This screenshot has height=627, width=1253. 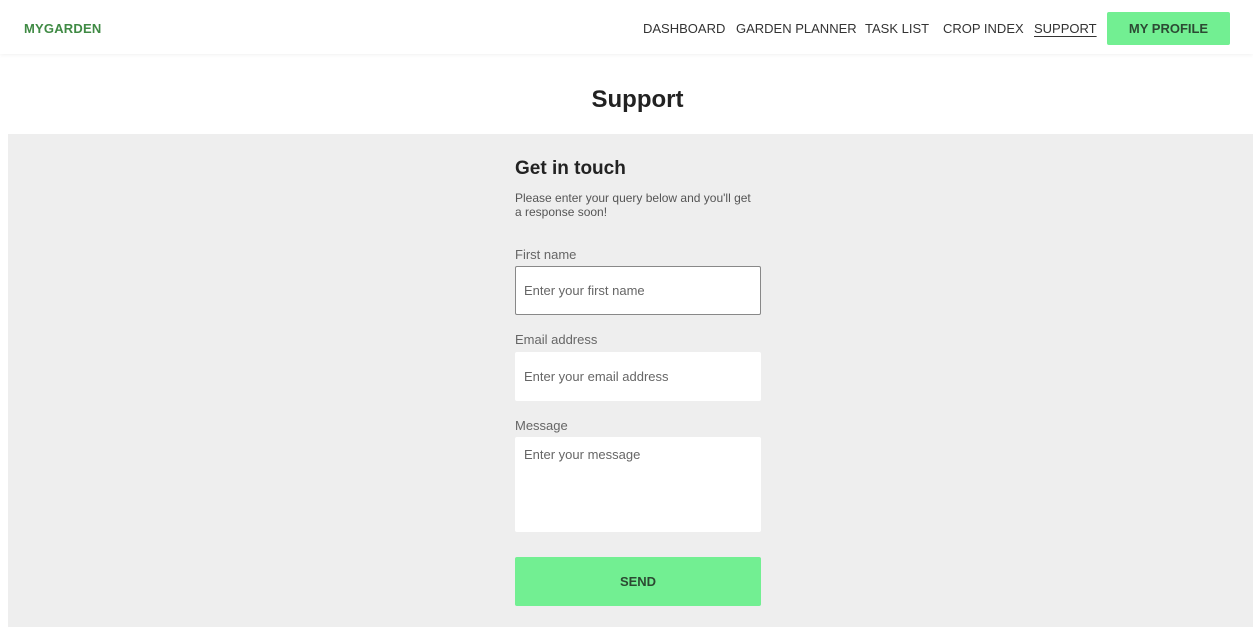 What do you see at coordinates (638, 484) in the screenshot?
I see `message-textarea` at bounding box center [638, 484].